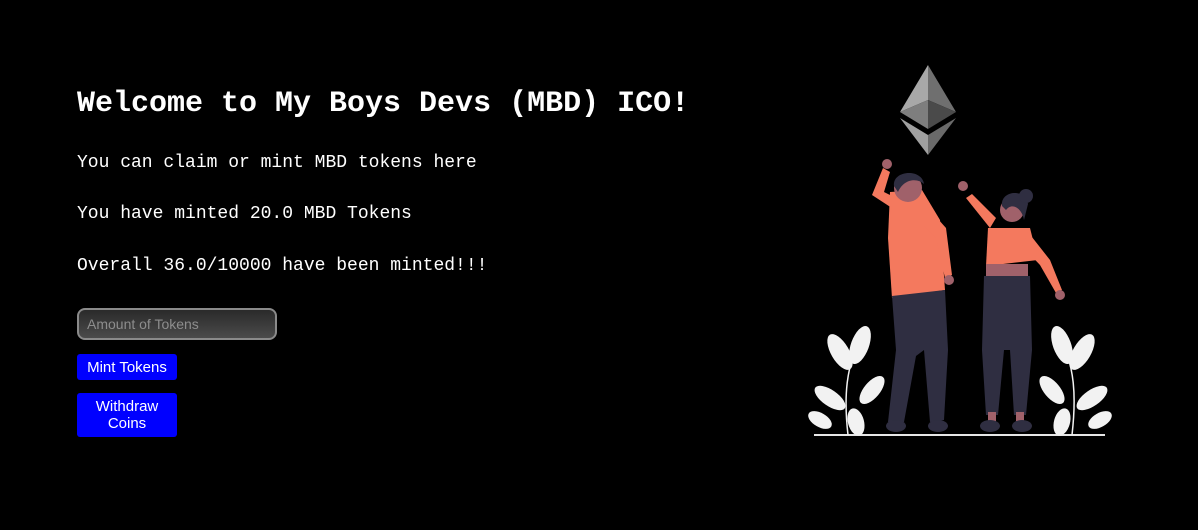 The height and width of the screenshot is (530, 1198). I want to click on amount-input-wrapper, so click(177, 324).